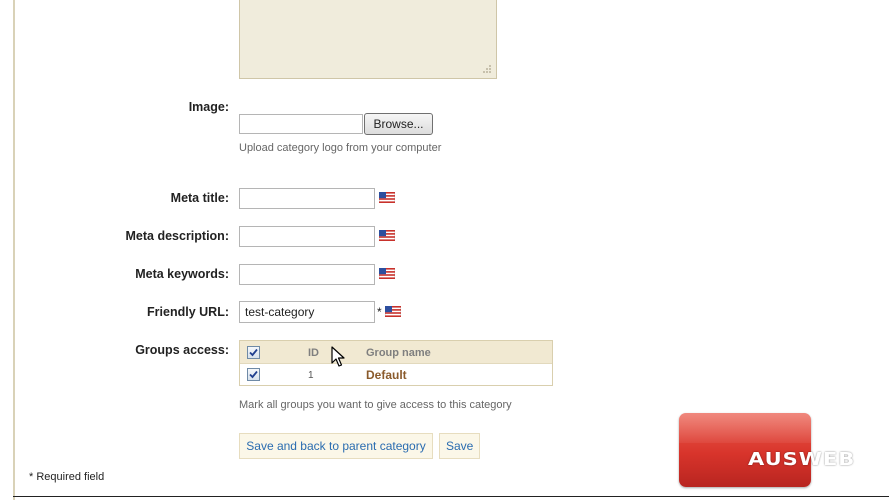 Image resolution: width=889 pixels, height=500 pixels. What do you see at coordinates (459, 446) in the screenshot?
I see `save-button: Save` at bounding box center [459, 446].